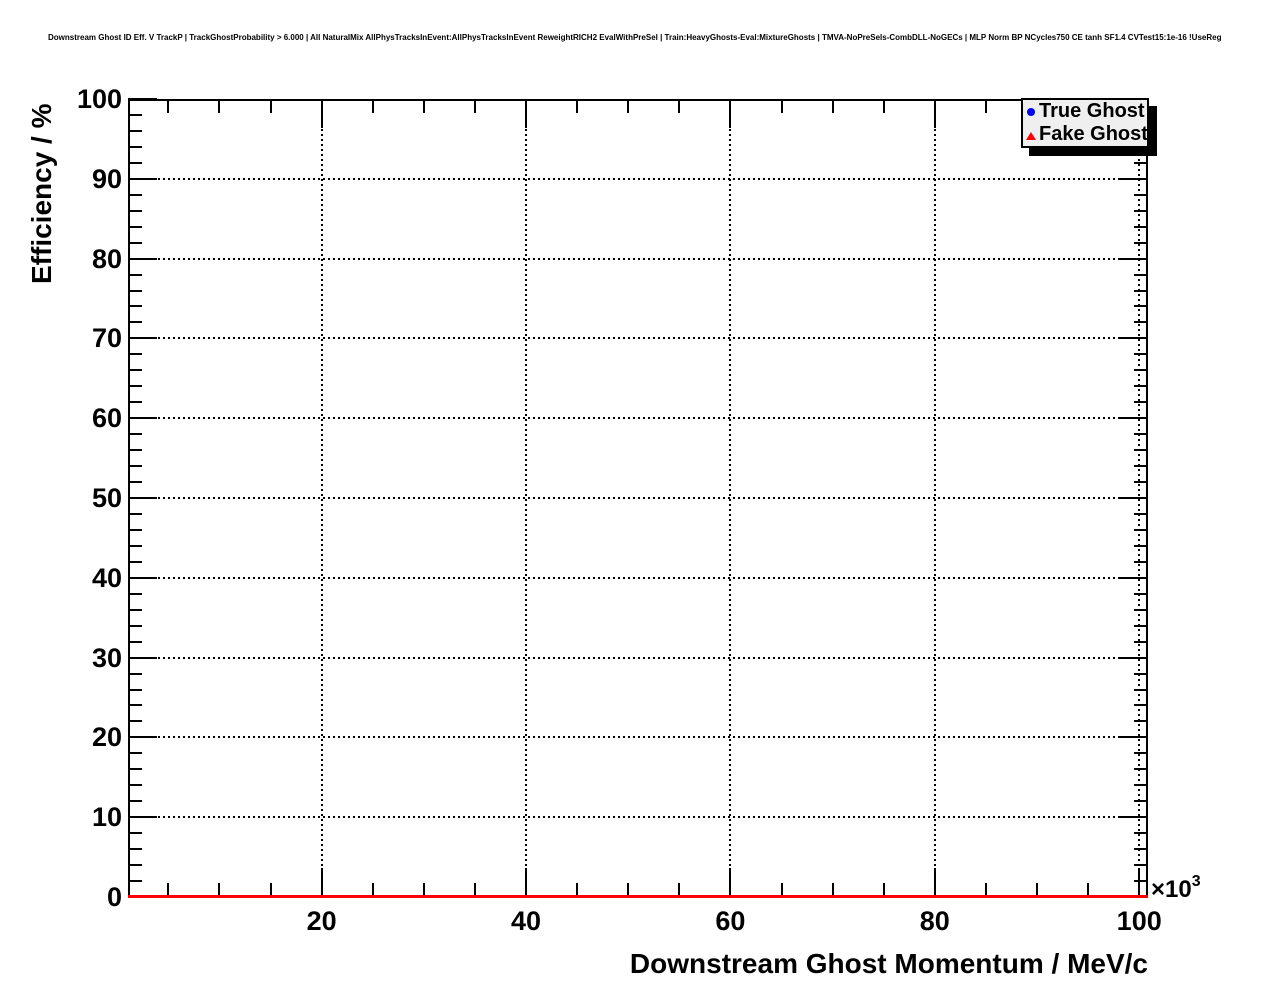 The image size is (1276, 996). What do you see at coordinates (106, 338) in the screenshot?
I see `y-tick-label: 70` at bounding box center [106, 338].